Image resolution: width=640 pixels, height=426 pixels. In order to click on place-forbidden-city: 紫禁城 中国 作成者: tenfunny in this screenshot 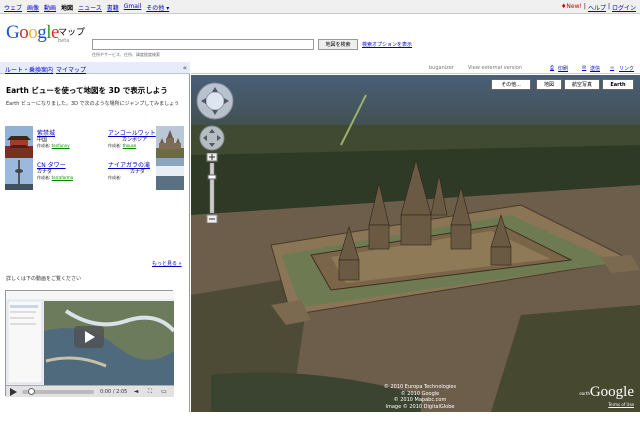, I will do `click(50, 143)`.